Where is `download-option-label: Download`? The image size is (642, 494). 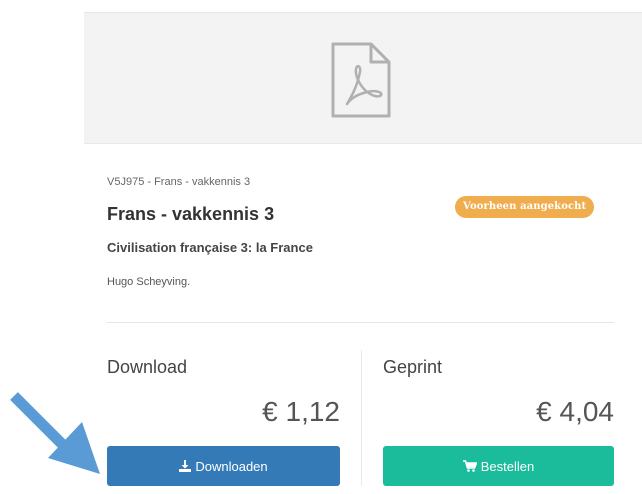 download-option-label: Download is located at coordinates (147, 367).